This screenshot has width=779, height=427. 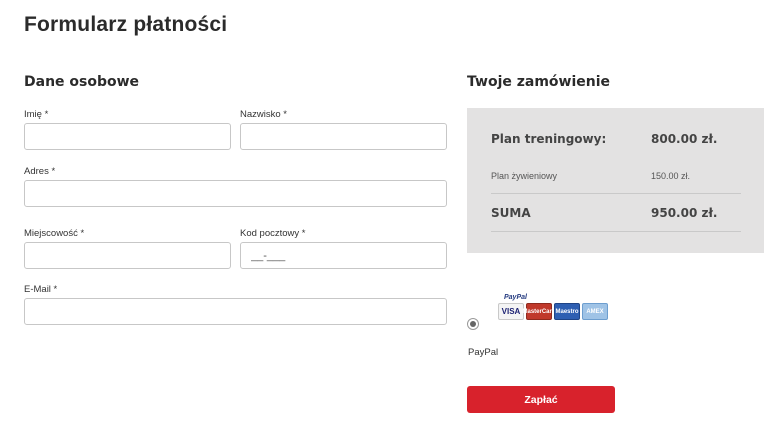 What do you see at coordinates (567, 311) in the screenshot?
I see `maestro-icon: Maestro` at bounding box center [567, 311].